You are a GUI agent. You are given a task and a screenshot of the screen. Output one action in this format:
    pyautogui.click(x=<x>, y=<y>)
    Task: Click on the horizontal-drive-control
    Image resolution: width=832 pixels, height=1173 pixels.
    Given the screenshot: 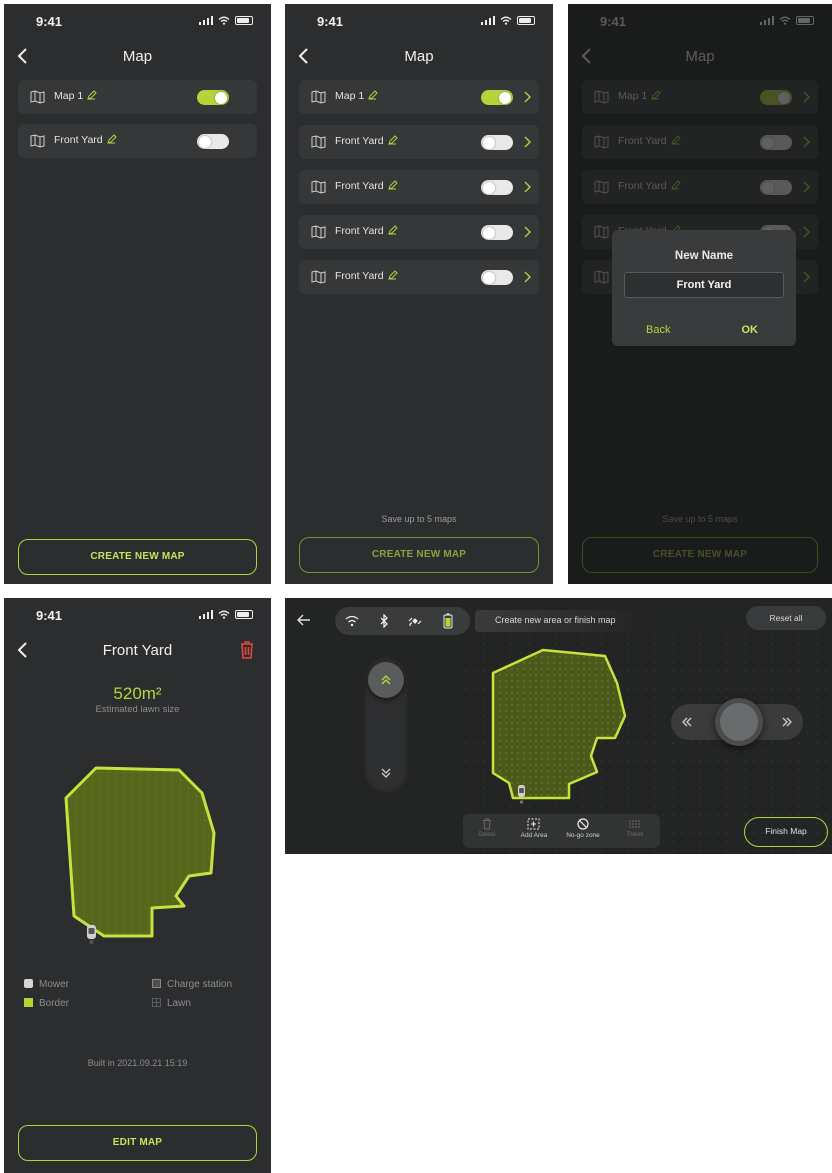 What is the action you would take?
    pyautogui.click(x=737, y=722)
    